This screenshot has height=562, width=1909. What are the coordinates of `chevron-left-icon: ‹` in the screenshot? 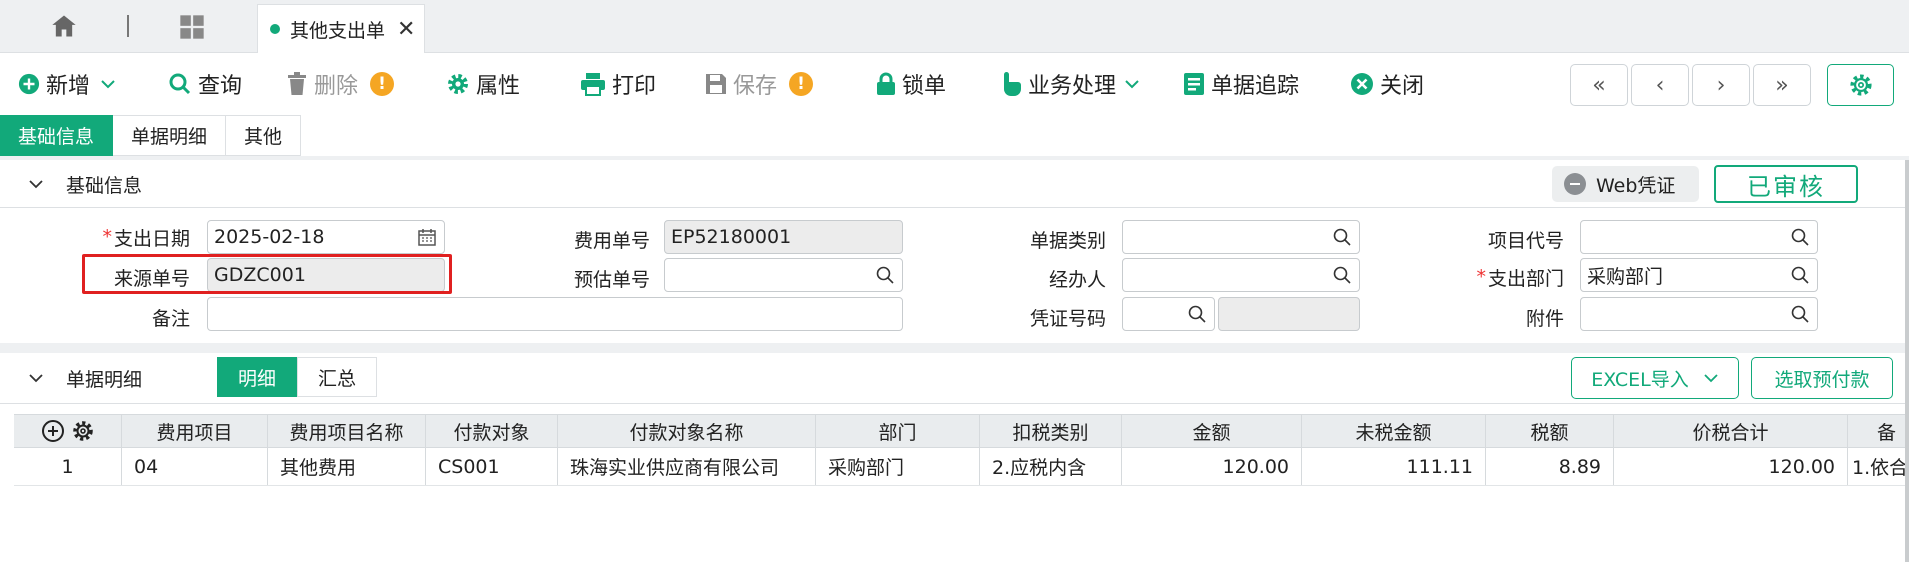 It's located at (1660, 85).